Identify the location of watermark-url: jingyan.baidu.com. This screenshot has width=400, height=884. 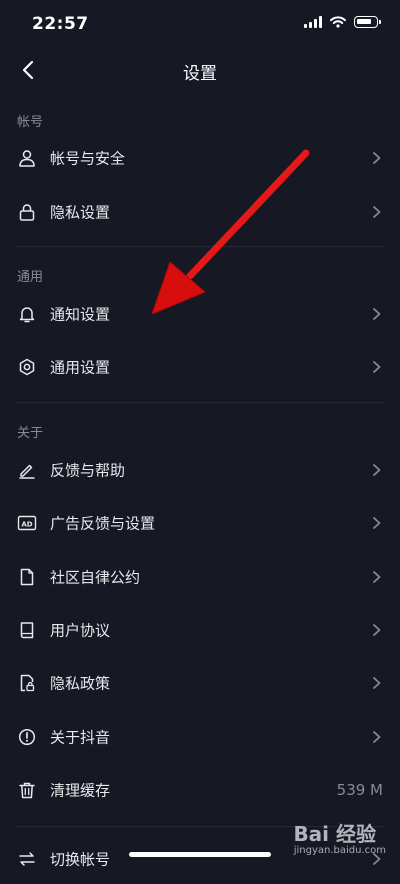
(339, 850).